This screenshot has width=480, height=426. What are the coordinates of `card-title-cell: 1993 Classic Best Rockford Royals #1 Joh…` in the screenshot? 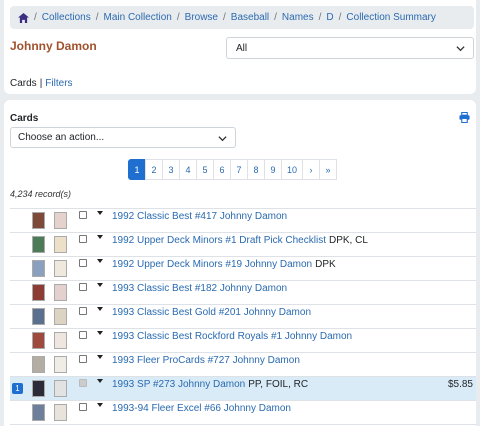 It's located at (232, 336).